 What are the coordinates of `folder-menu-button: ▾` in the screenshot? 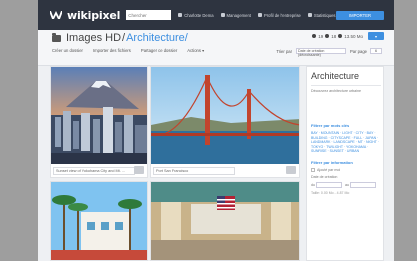 It's located at (376, 36).